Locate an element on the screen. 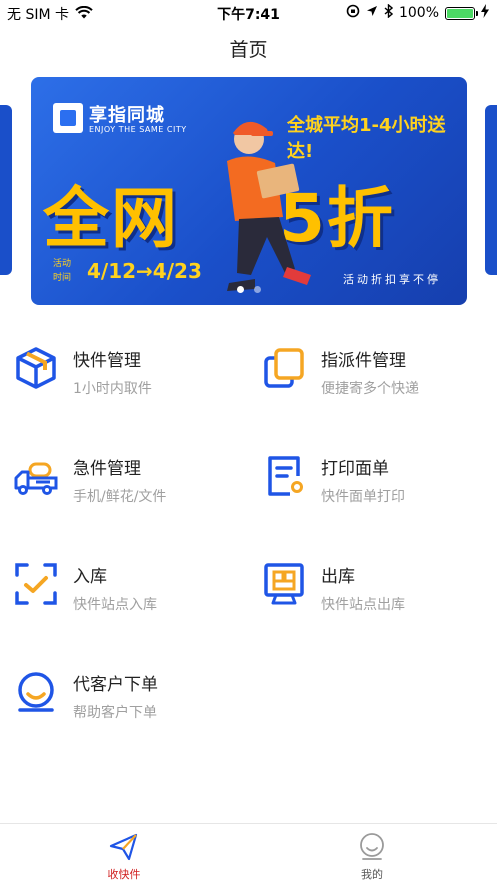 The height and width of the screenshot is (884, 497). feature-order-for-customer: 代客户下单 帮助客户下单 is located at coordinates (120, 694).